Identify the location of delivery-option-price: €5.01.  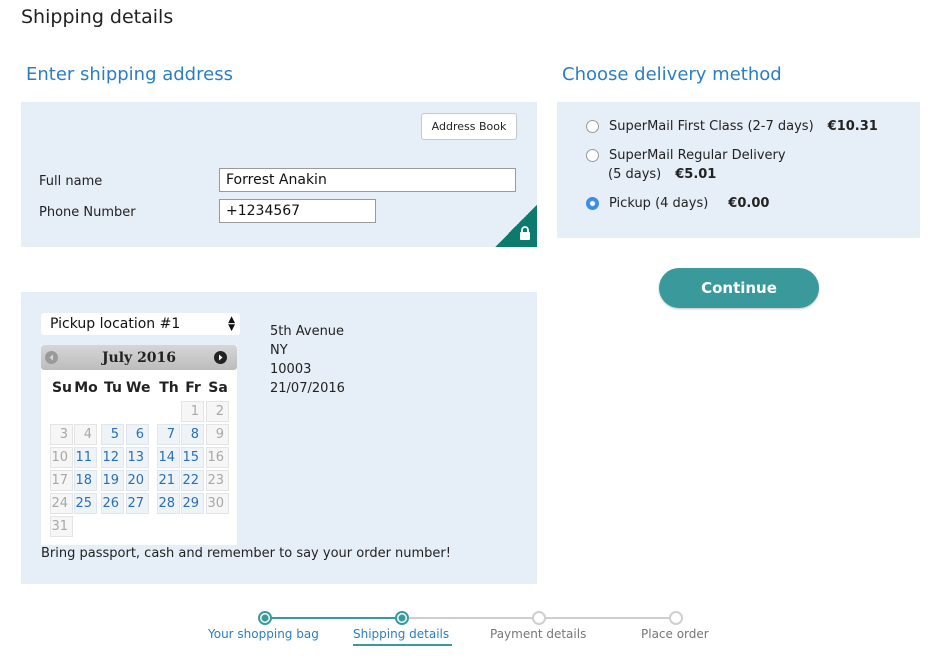
(696, 174).